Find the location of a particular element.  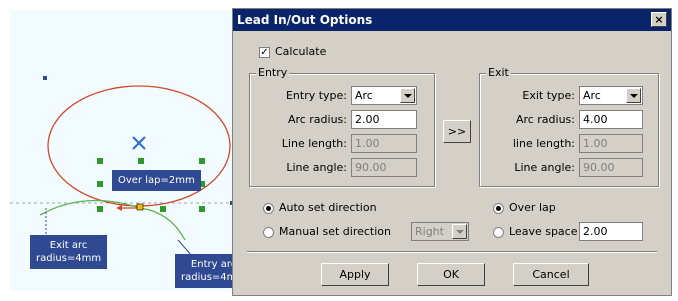

direction-value: Right is located at coordinates (429, 231).